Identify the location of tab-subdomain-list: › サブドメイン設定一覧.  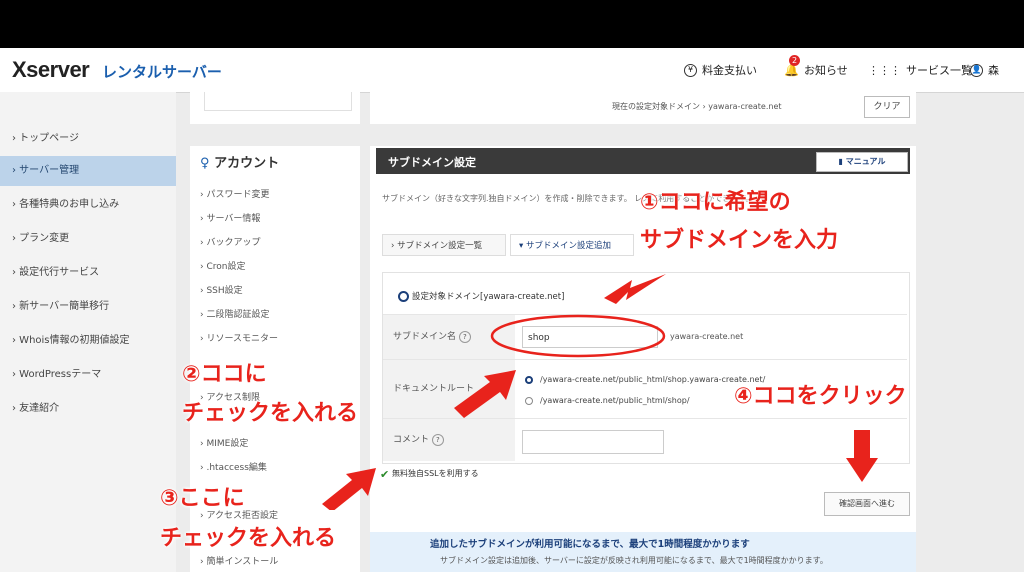
(444, 245).